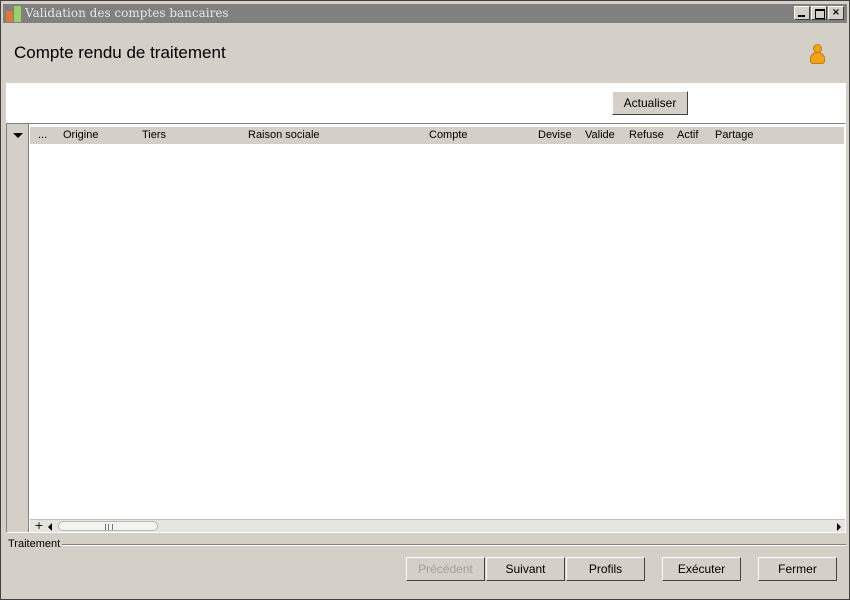 The height and width of the screenshot is (600, 850). I want to click on column-header-devise: Devise, so click(555, 135).